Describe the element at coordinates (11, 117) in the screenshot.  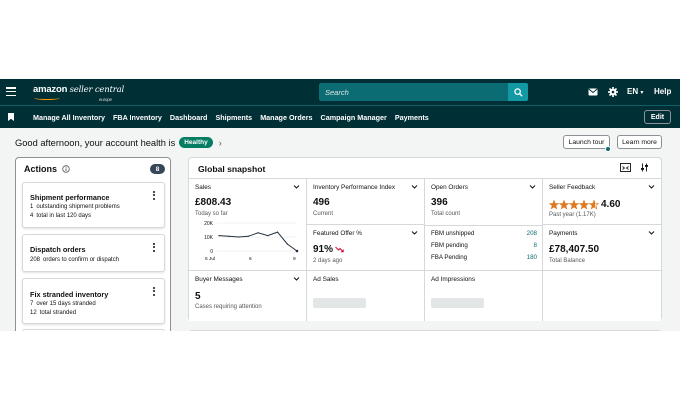
I see `bookmark-icon` at that location.